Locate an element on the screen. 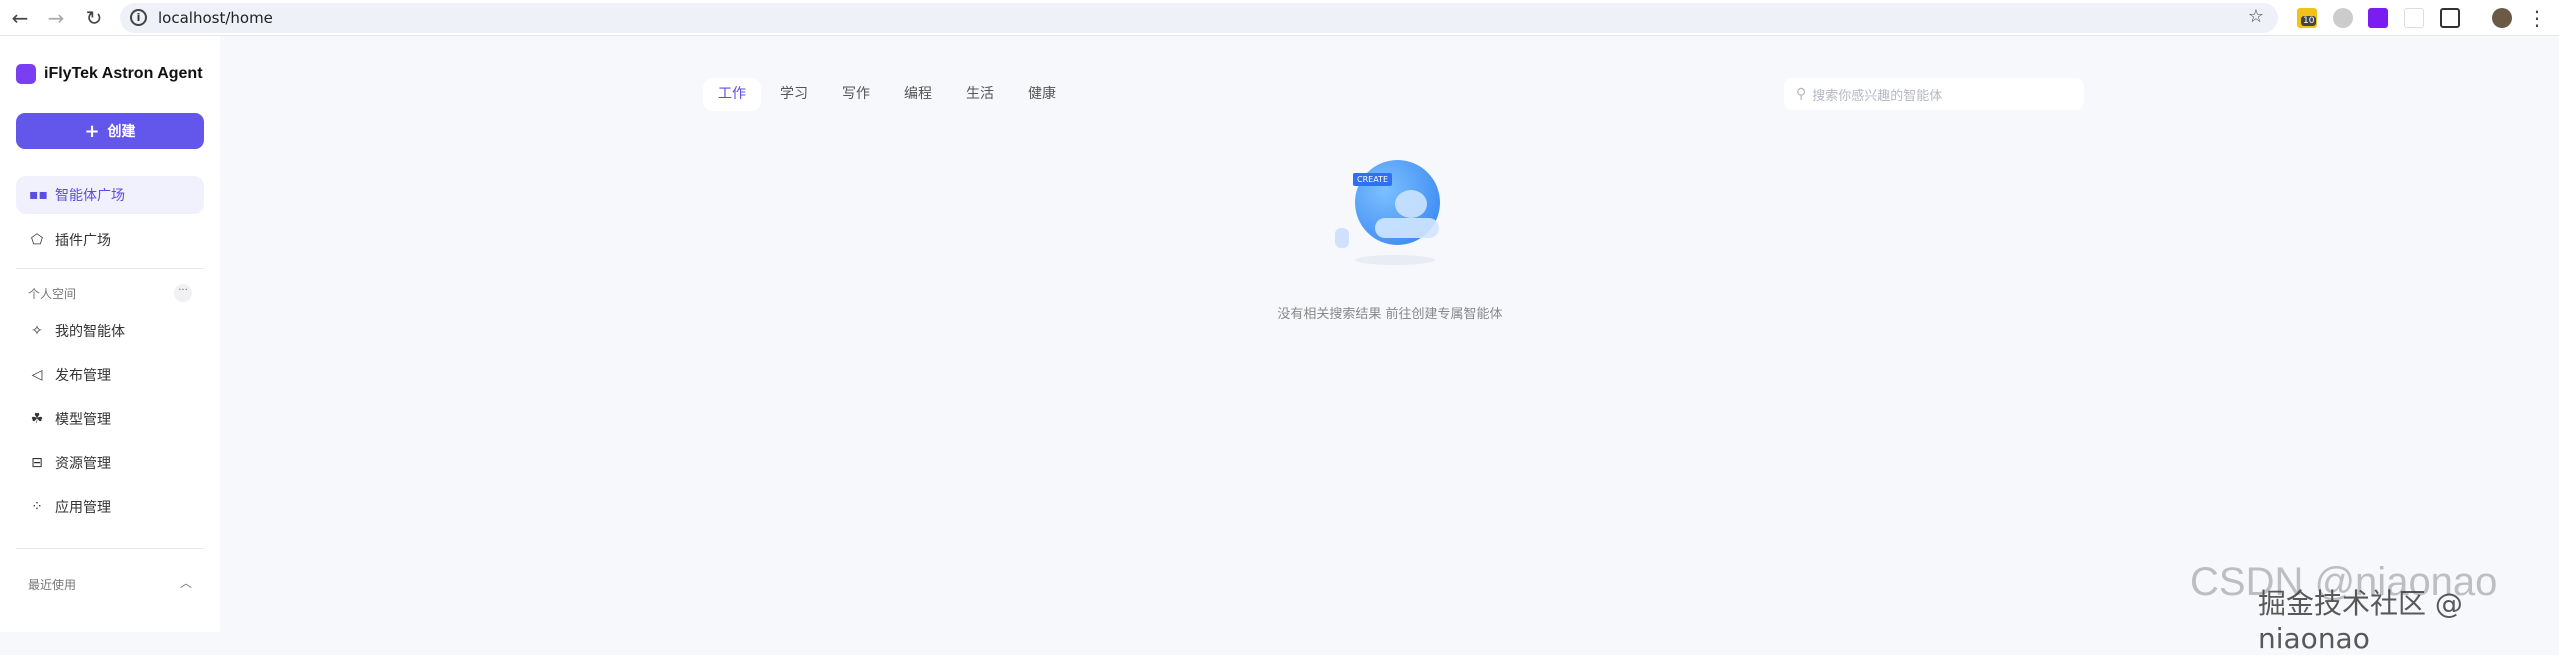 The width and height of the screenshot is (2559, 655). empty-state-text: 没有相关搜索结果 前往创建专属智能体 is located at coordinates (1390, 314).